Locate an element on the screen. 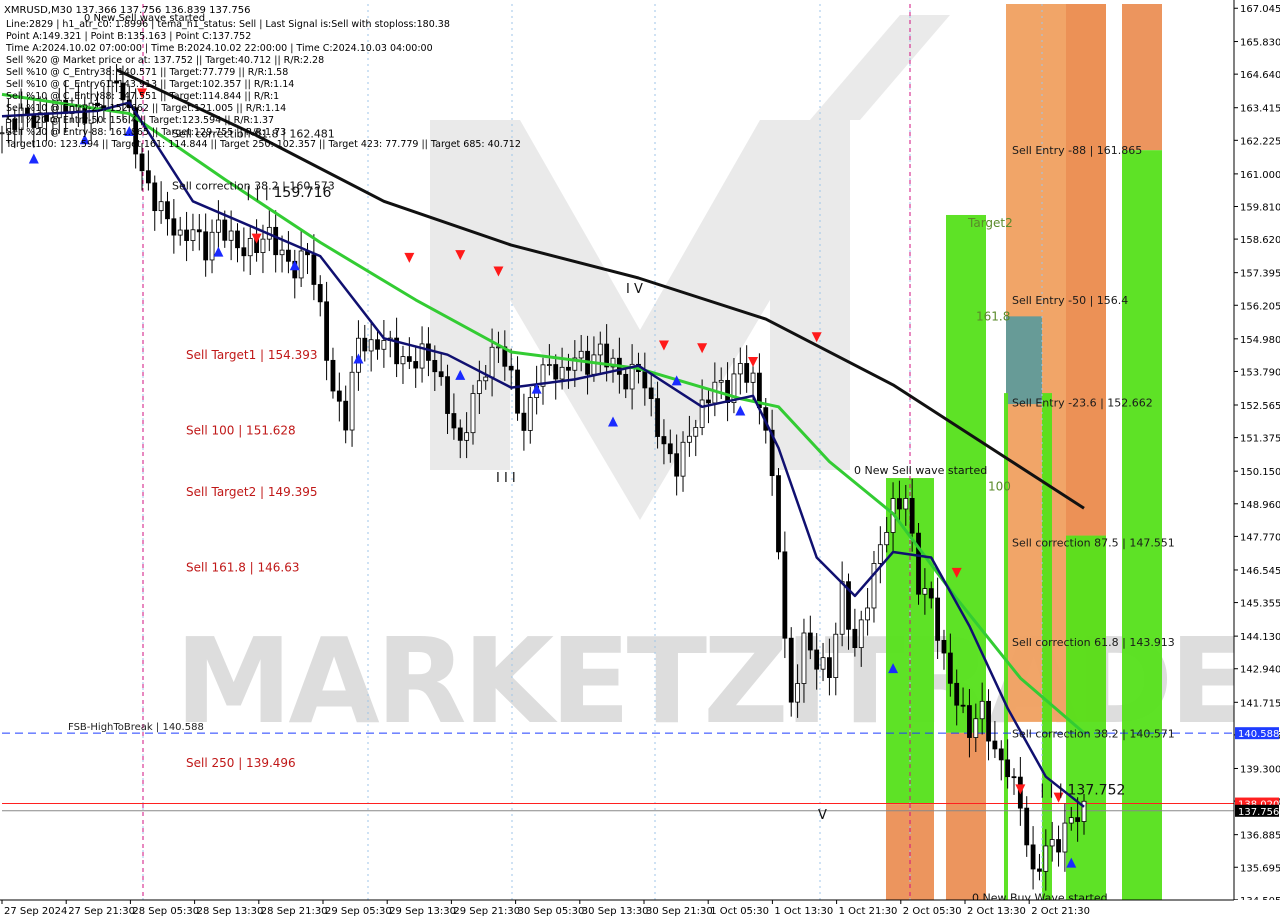  price-tick-label: 159.810 is located at coordinates (1260, 207).